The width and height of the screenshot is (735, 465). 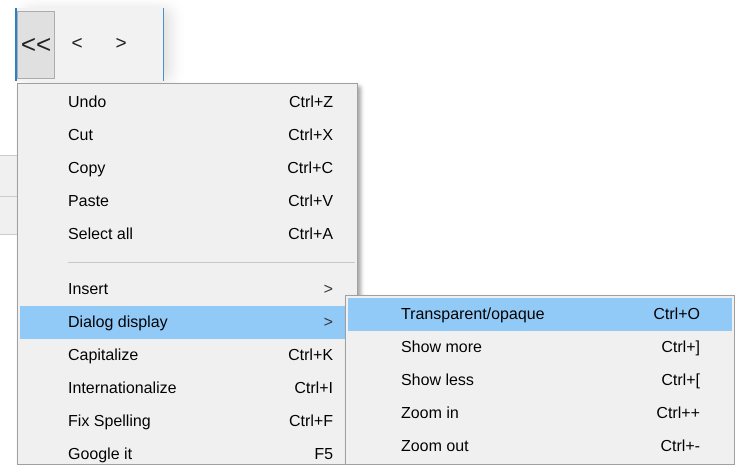 What do you see at coordinates (187, 234) in the screenshot?
I see `menu-item: Select all Ctrl+A` at bounding box center [187, 234].